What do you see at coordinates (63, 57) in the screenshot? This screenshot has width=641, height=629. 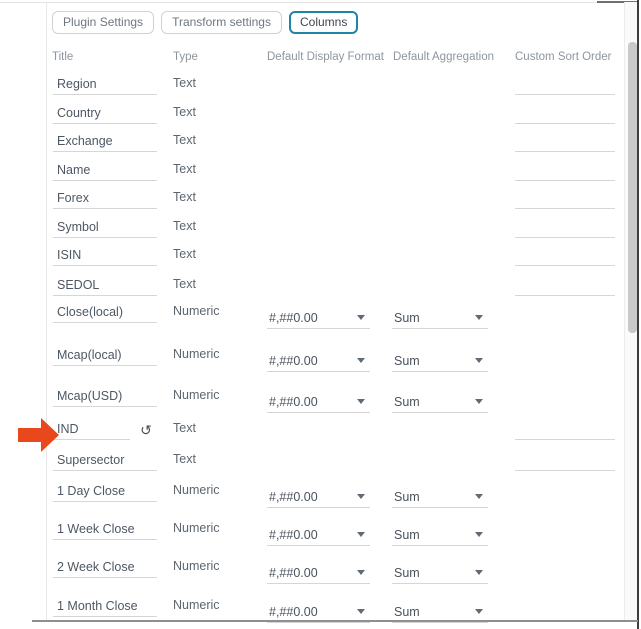 I see `column-header-title: Title` at bounding box center [63, 57].